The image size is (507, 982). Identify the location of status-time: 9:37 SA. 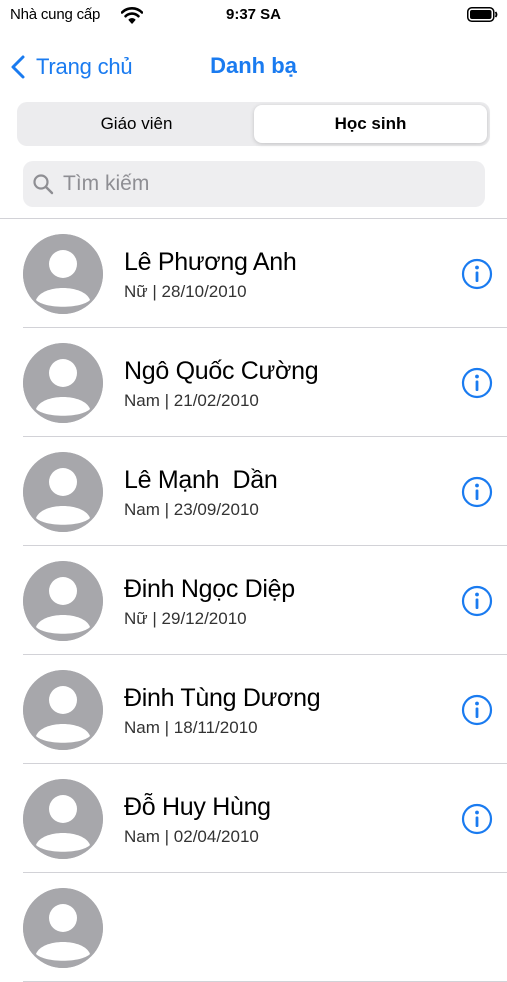
(253, 14).